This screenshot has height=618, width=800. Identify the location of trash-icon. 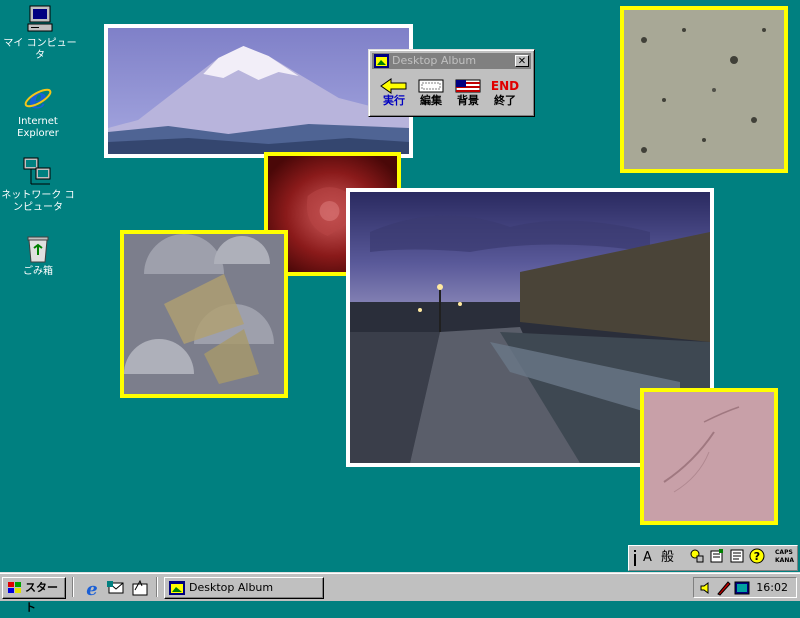
(38, 249).